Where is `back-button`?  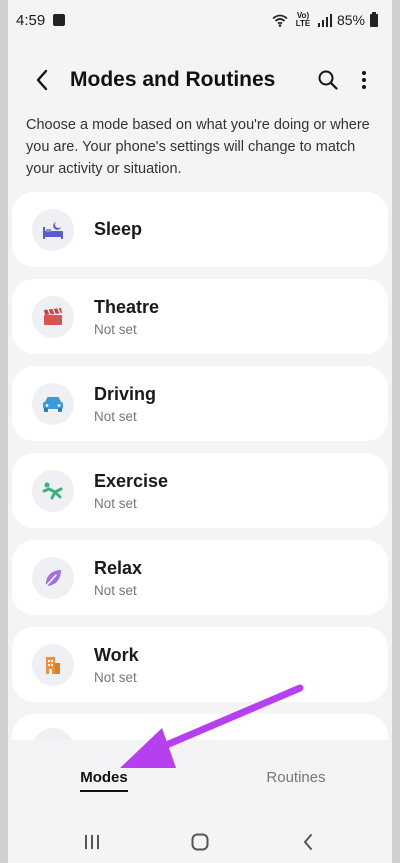 back-button is located at coordinates (42, 80).